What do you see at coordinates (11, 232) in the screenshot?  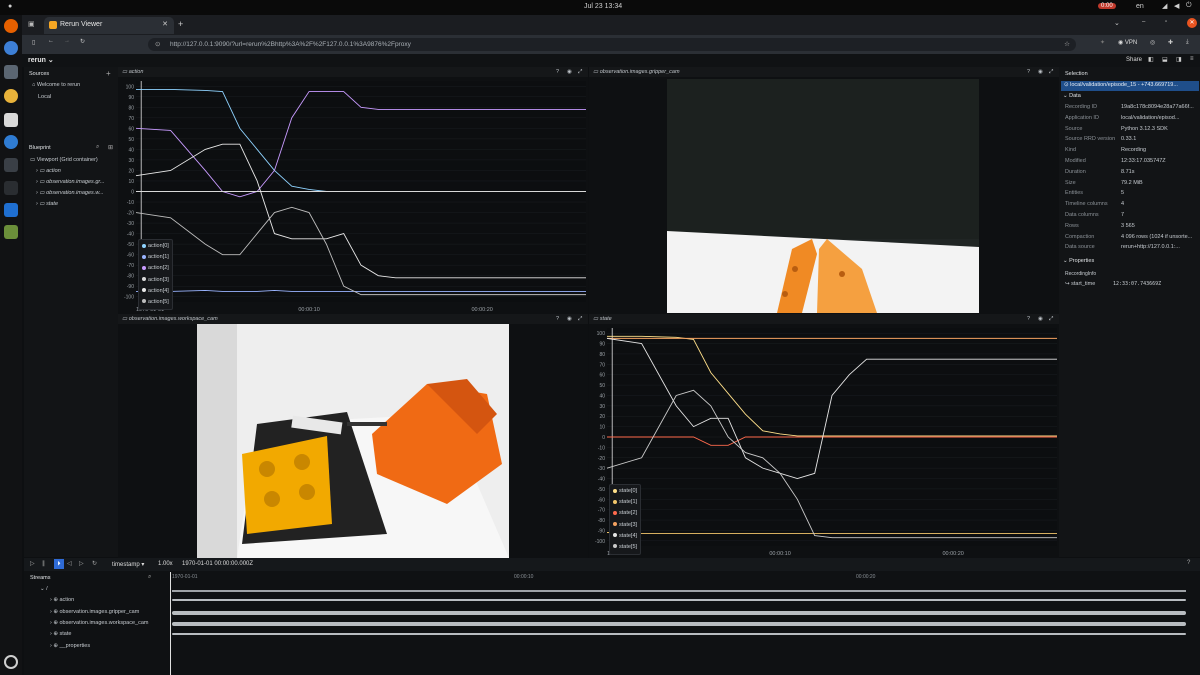 I see `trash-icon` at bounding box center [11, 232].